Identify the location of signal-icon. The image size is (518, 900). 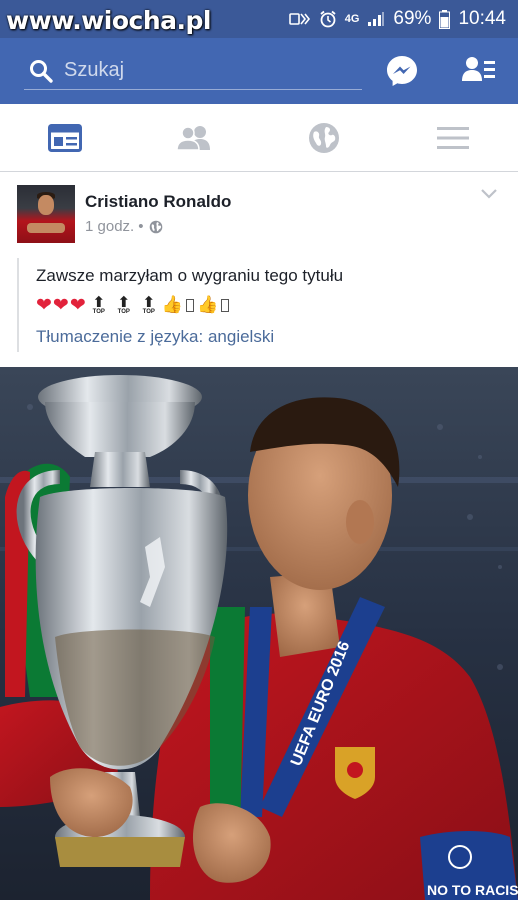
(376, 19).